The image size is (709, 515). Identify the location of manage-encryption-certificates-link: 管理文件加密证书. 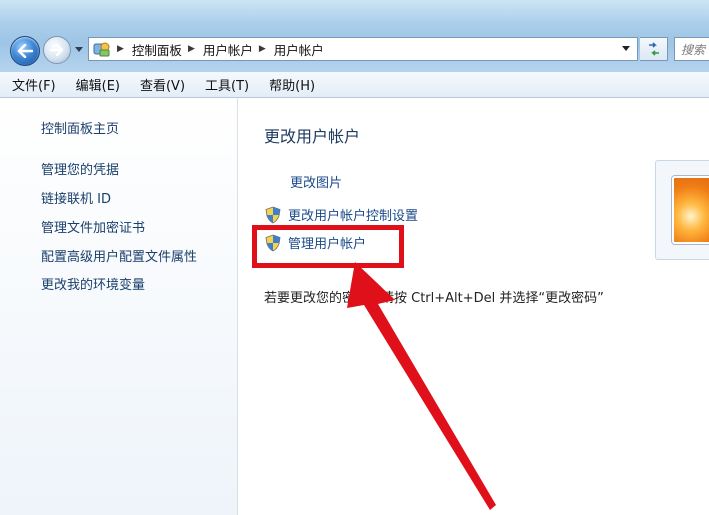
(93, 226).